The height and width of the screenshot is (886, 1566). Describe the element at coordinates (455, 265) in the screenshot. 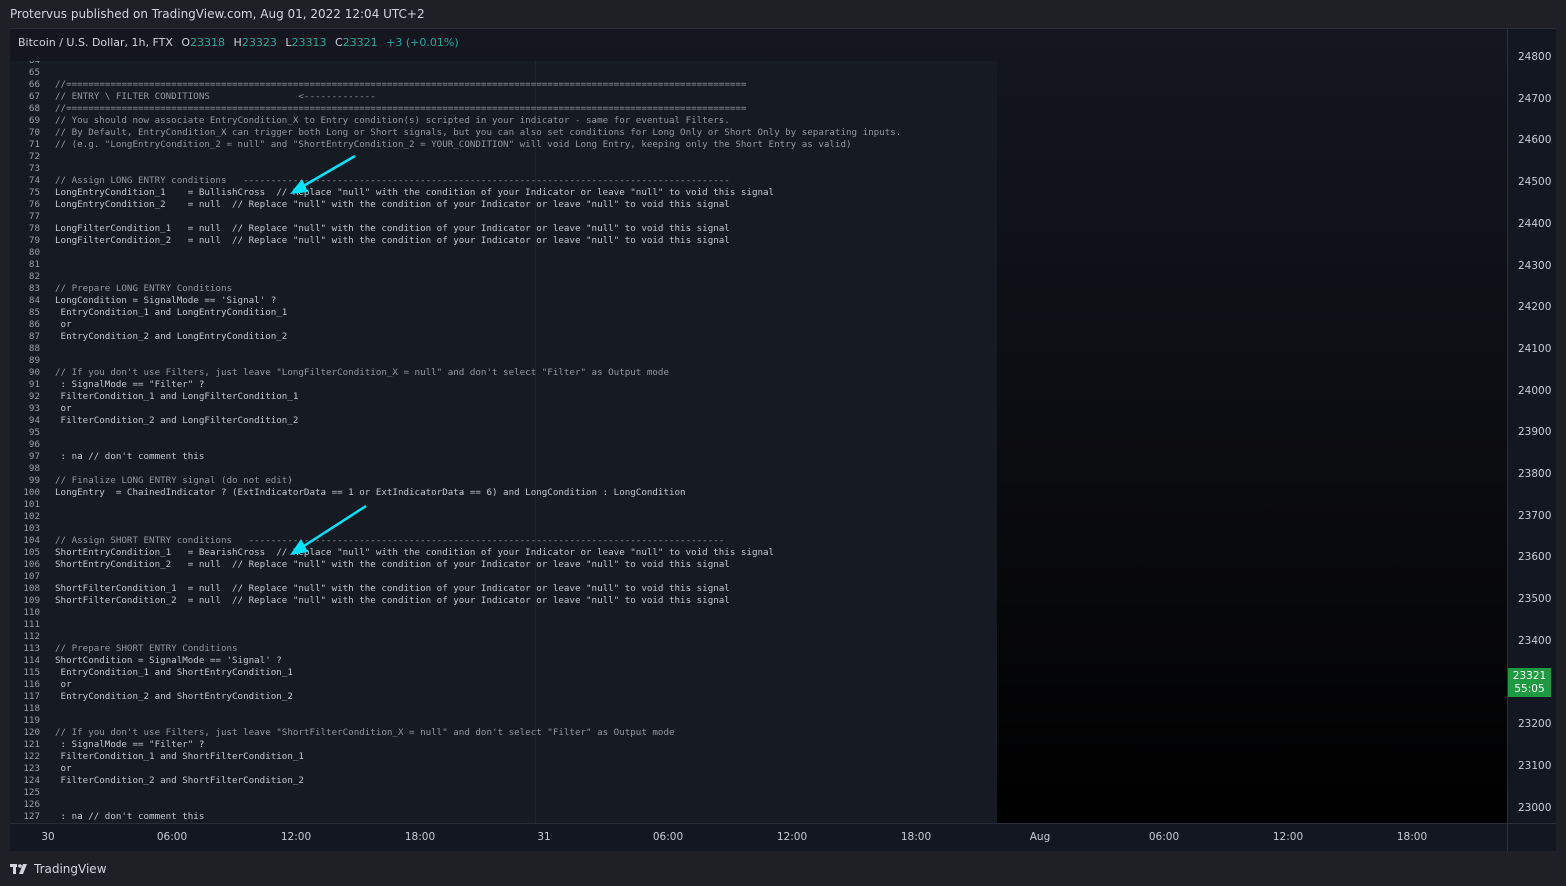

I see `code-line: 81` at that location.